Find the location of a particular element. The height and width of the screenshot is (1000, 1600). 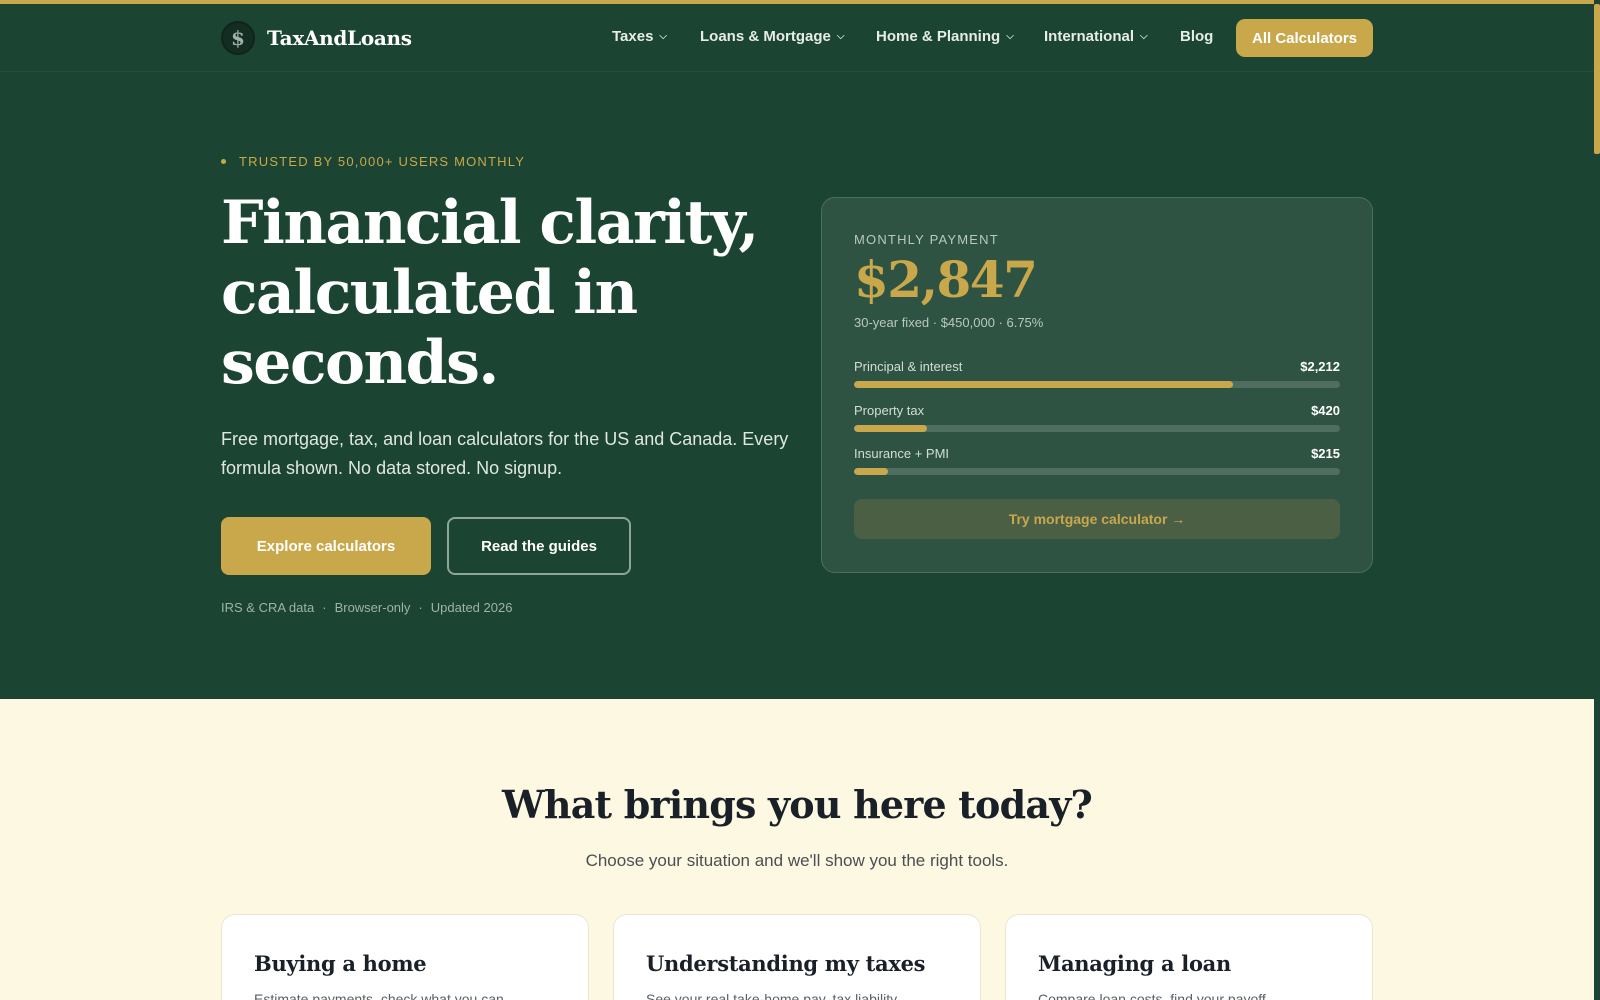

breakdown-label: Principal & interest is located at coordinates (908, 366).